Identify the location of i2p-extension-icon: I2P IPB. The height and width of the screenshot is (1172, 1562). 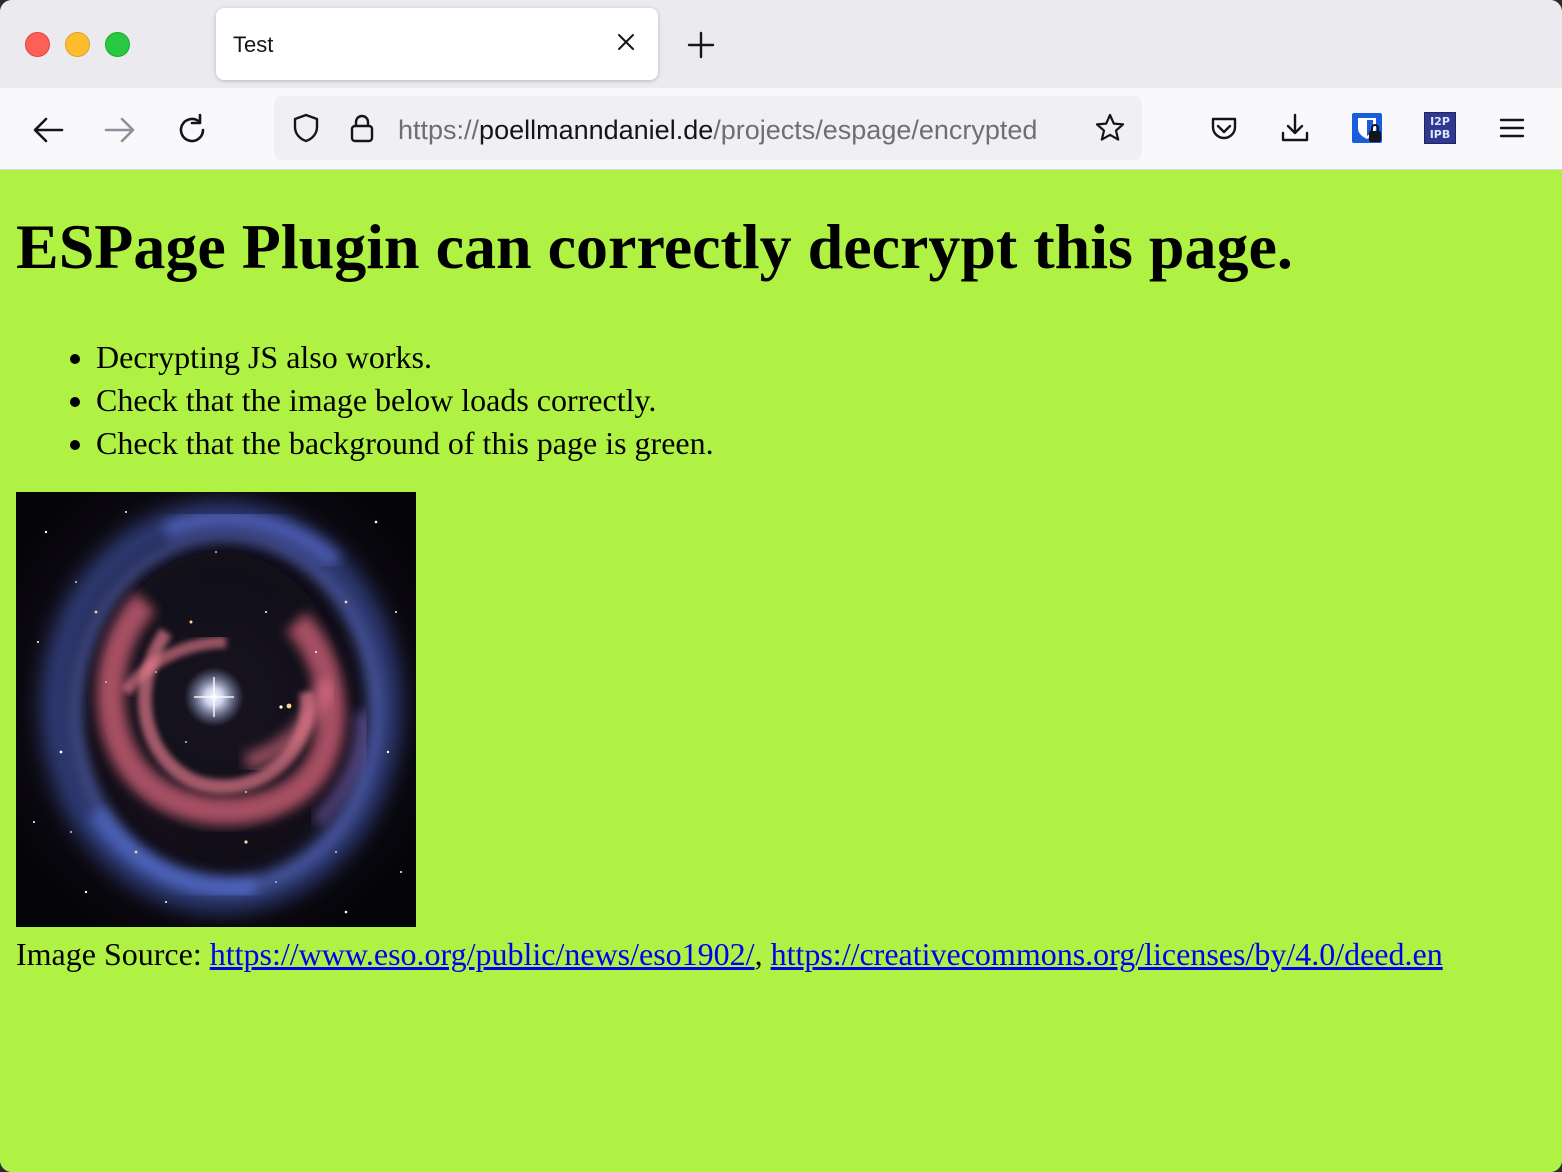
(1440, 128).